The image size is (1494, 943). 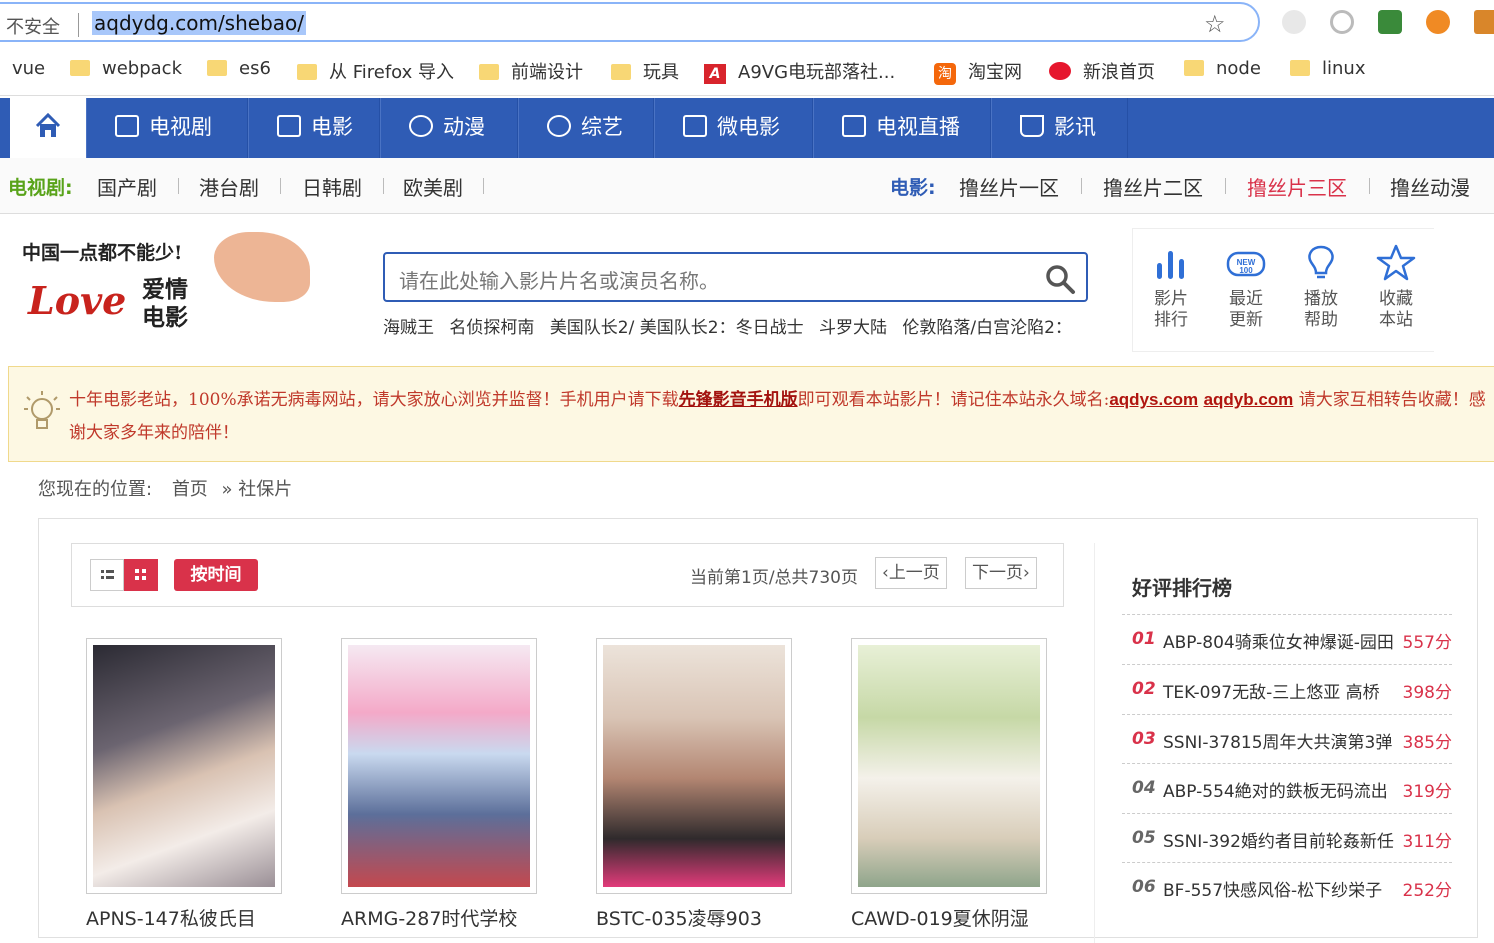 I want to click on bookmark-item: webpack, so click(x=126, y=68).